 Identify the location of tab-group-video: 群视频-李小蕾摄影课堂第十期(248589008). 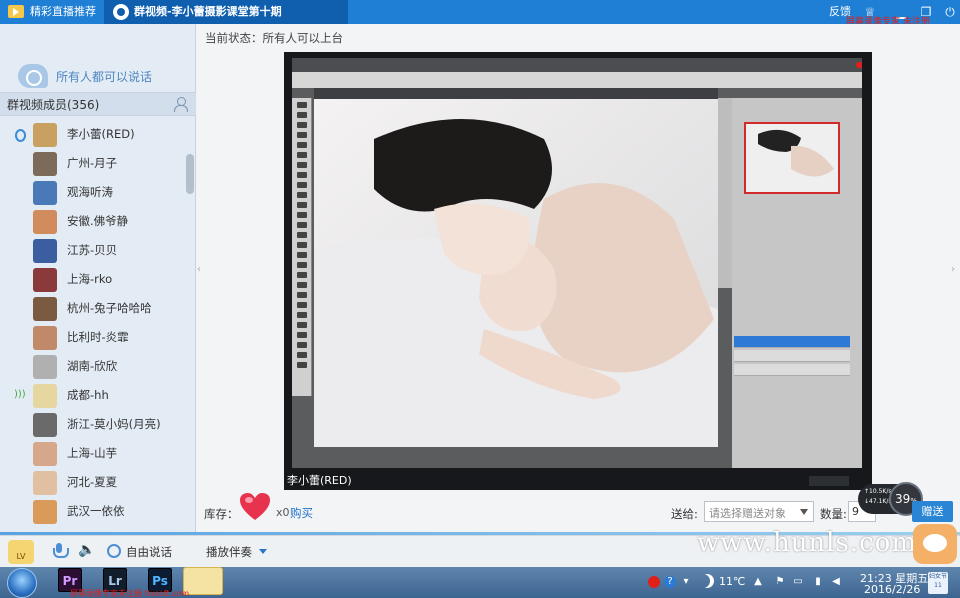
(226, 21).